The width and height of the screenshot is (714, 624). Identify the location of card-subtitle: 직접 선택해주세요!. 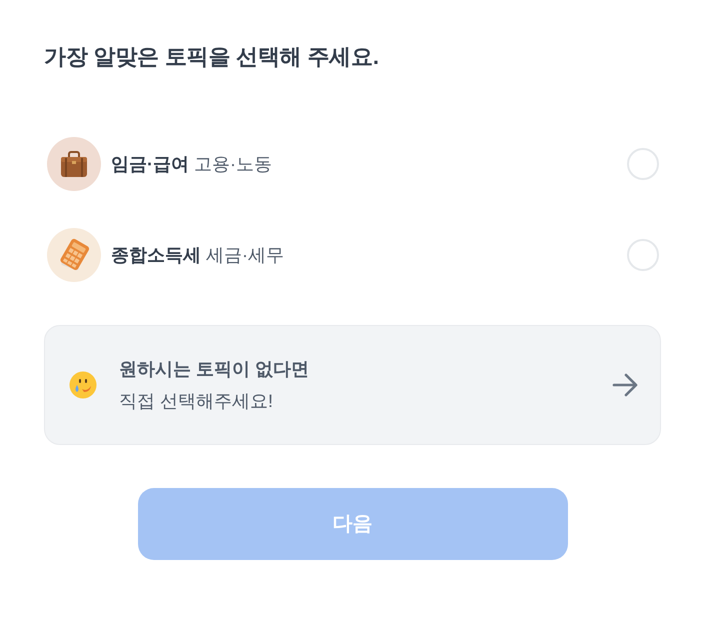
(196, 401).